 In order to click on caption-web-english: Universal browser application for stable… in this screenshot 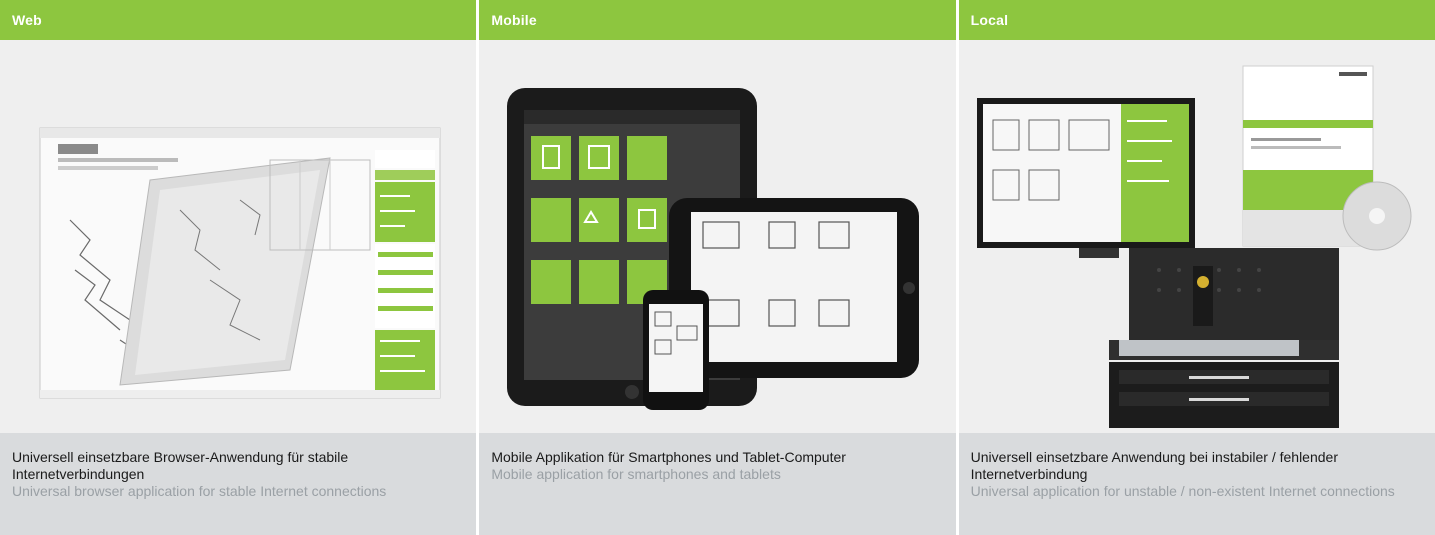, I will do `click(199, 491)`.